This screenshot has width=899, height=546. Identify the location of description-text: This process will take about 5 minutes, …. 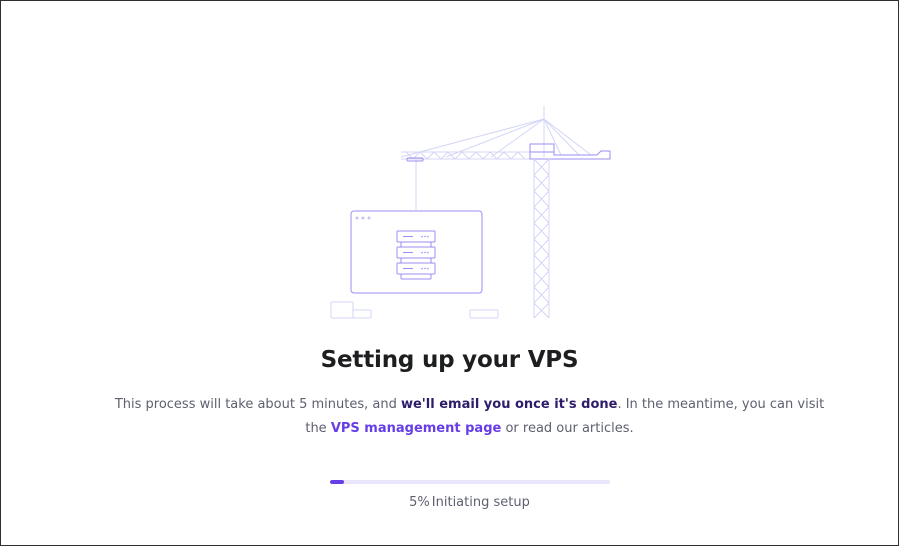
(257, 404).